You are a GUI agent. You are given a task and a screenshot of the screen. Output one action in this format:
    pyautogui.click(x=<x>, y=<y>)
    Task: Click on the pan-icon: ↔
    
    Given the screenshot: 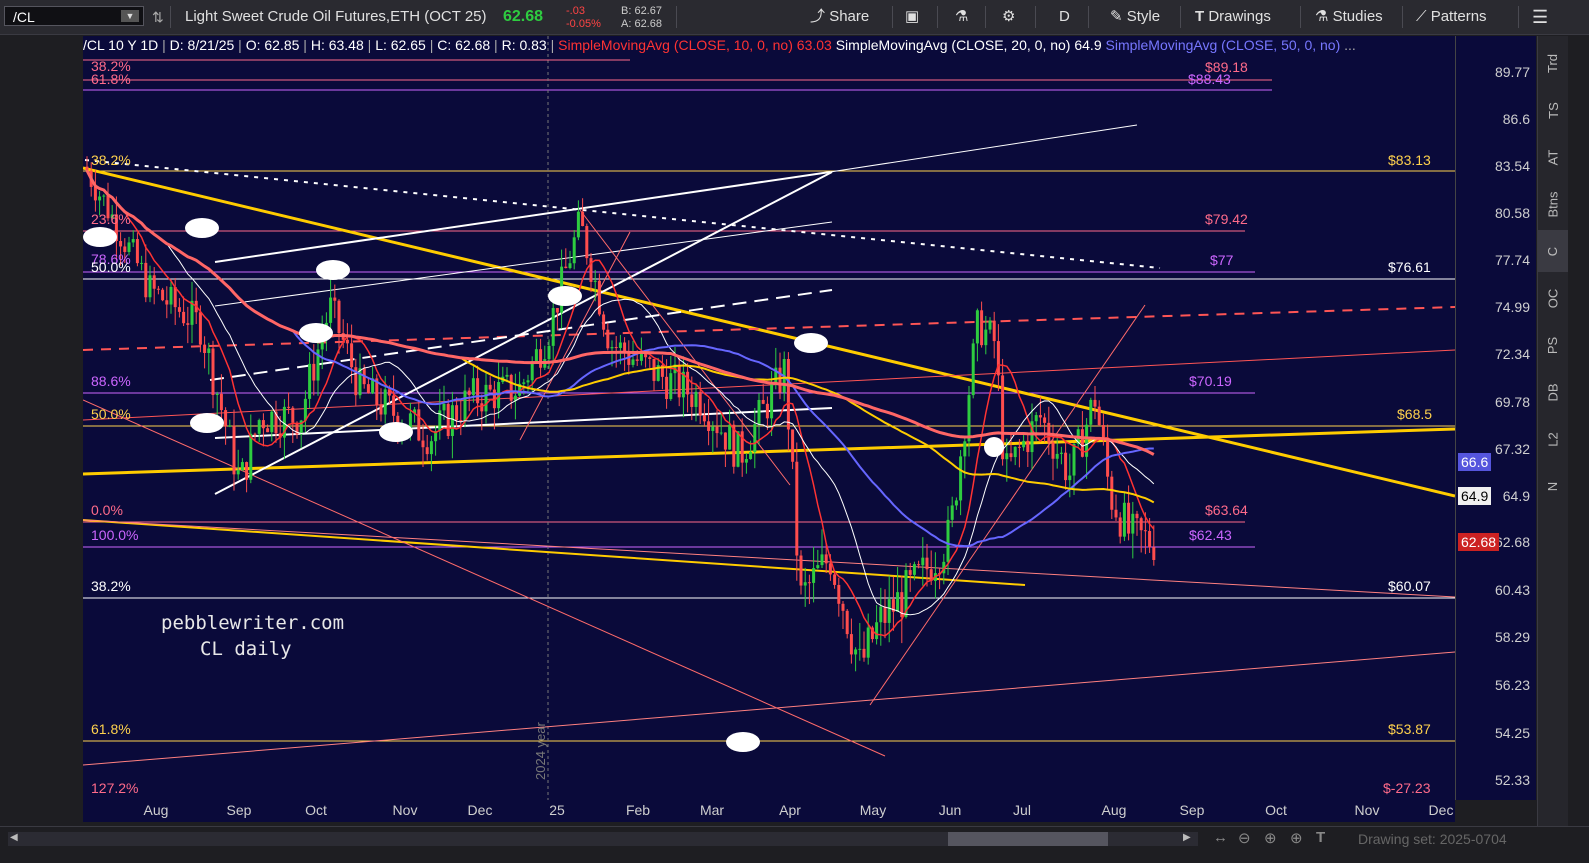 What is the action you would take?
    pyautogui.click(x=1220, y=837)
    